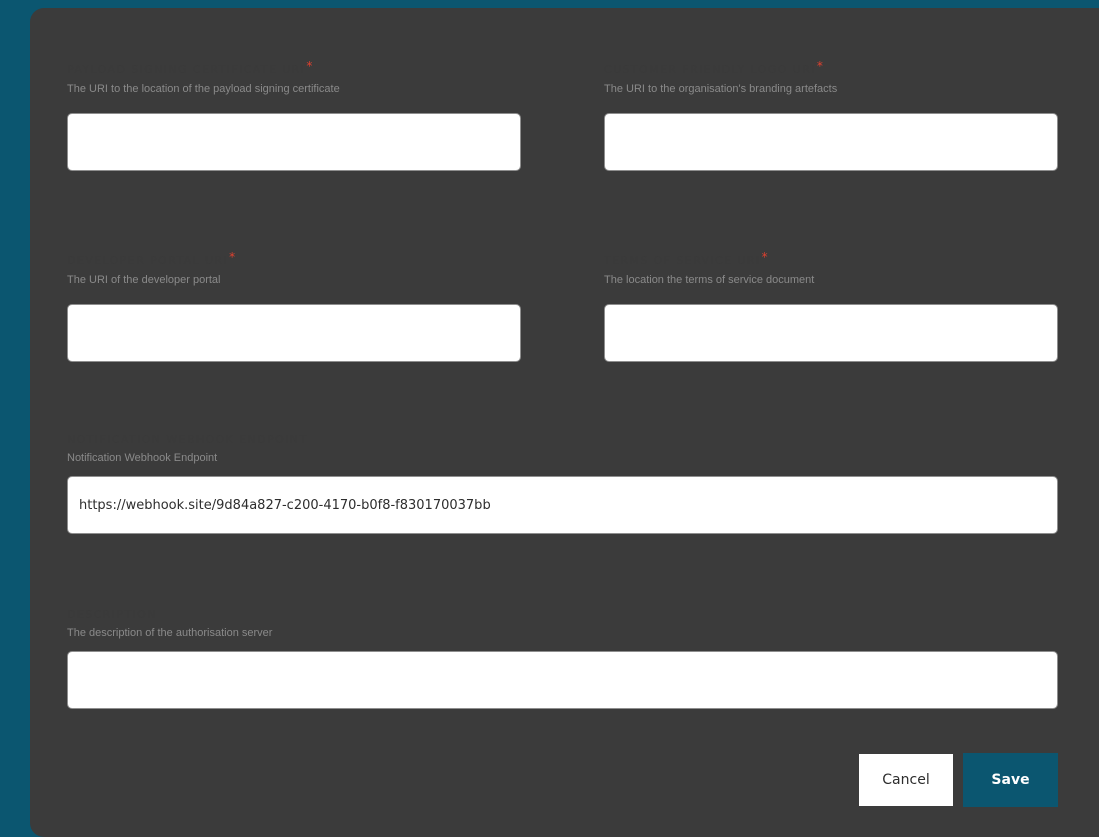 Image resolution: width=1099 pixels, height=837 pixels. Describe the element at coordinates (710, 69) in the screenshot. I see `customer-friendly-logo-label: CUSTOMER FRIENDLY LOGO URI` at that location.